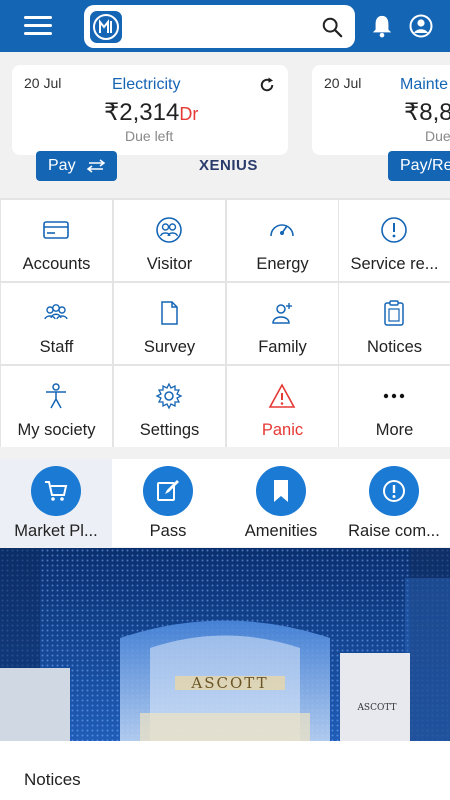 This screenshot has width=450, height=800. I want to click on tile-label: Family, so click(282, 347).